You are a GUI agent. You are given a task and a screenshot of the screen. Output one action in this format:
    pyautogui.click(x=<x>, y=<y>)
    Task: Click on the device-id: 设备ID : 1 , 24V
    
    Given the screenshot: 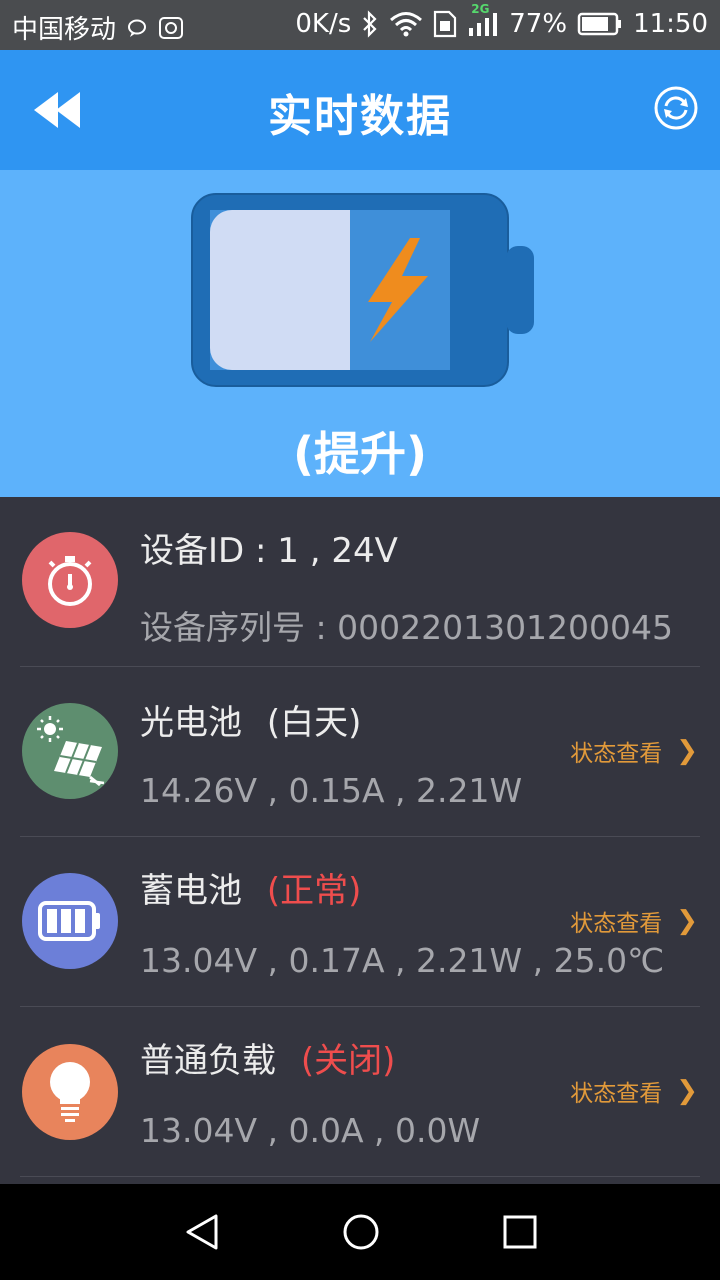 What is the action you would take?
    pyautogui.click(x=269, y=551)
    